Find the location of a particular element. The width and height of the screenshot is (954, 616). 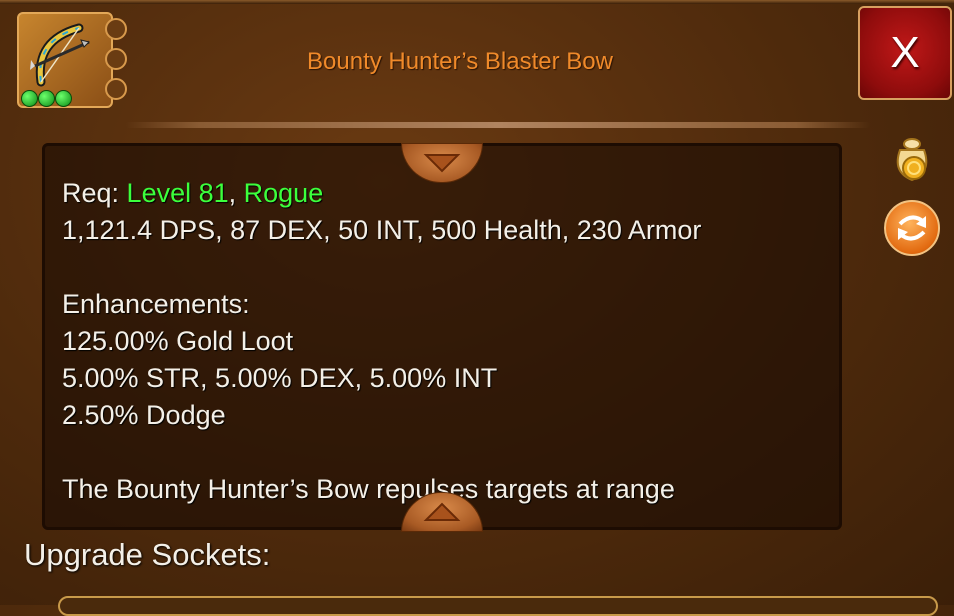

sell-button is located at coordinates (914, 158).